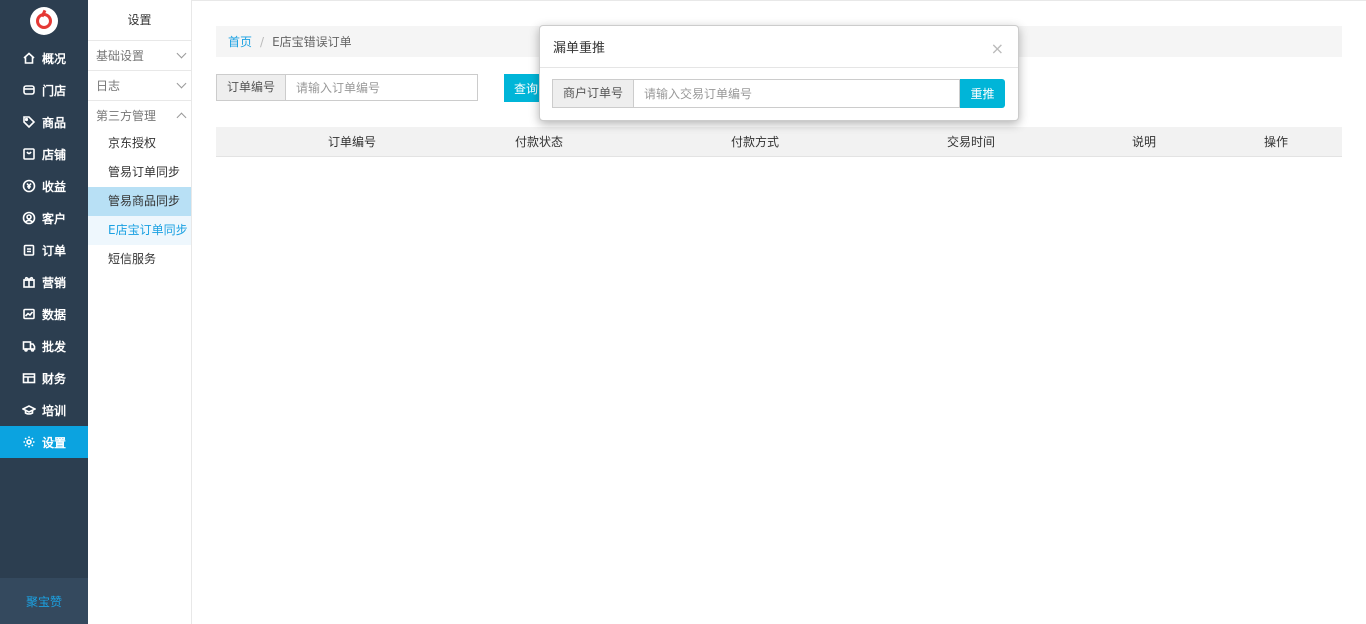 Image resolution: width=1366 pixels, height=624 pixels. I want to click on truck-icon, so click(29, 346).